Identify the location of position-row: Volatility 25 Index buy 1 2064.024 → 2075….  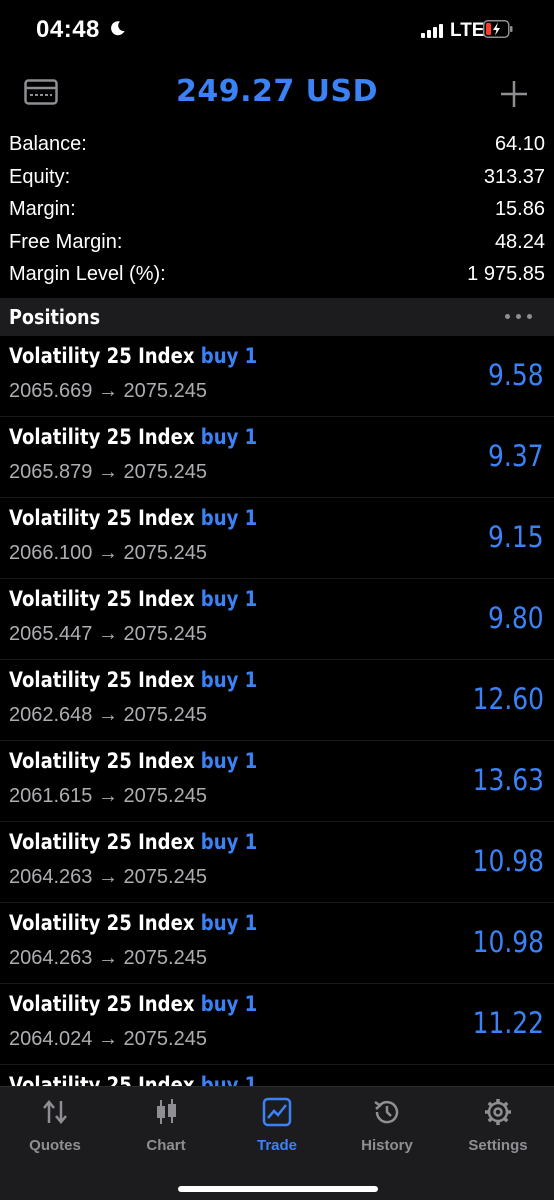
(277, 1024).